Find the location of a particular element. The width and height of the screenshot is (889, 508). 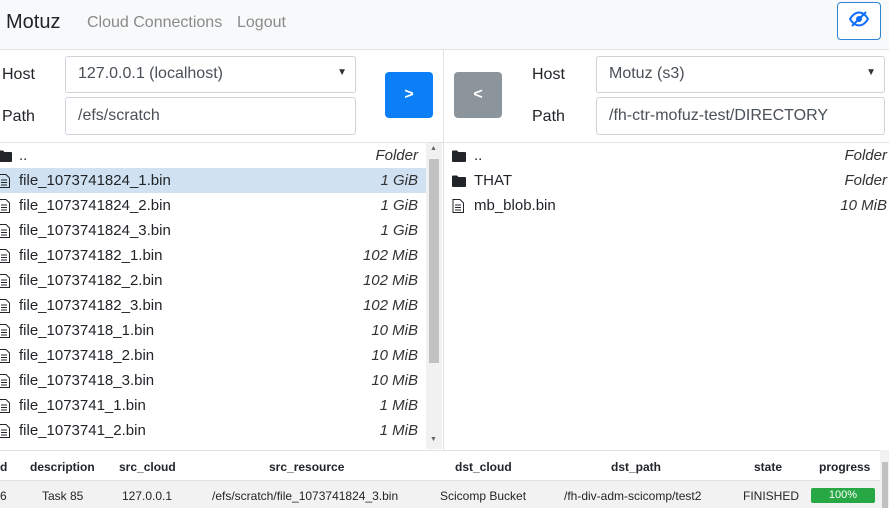

col-description: description is located at coordinates (62, 467).